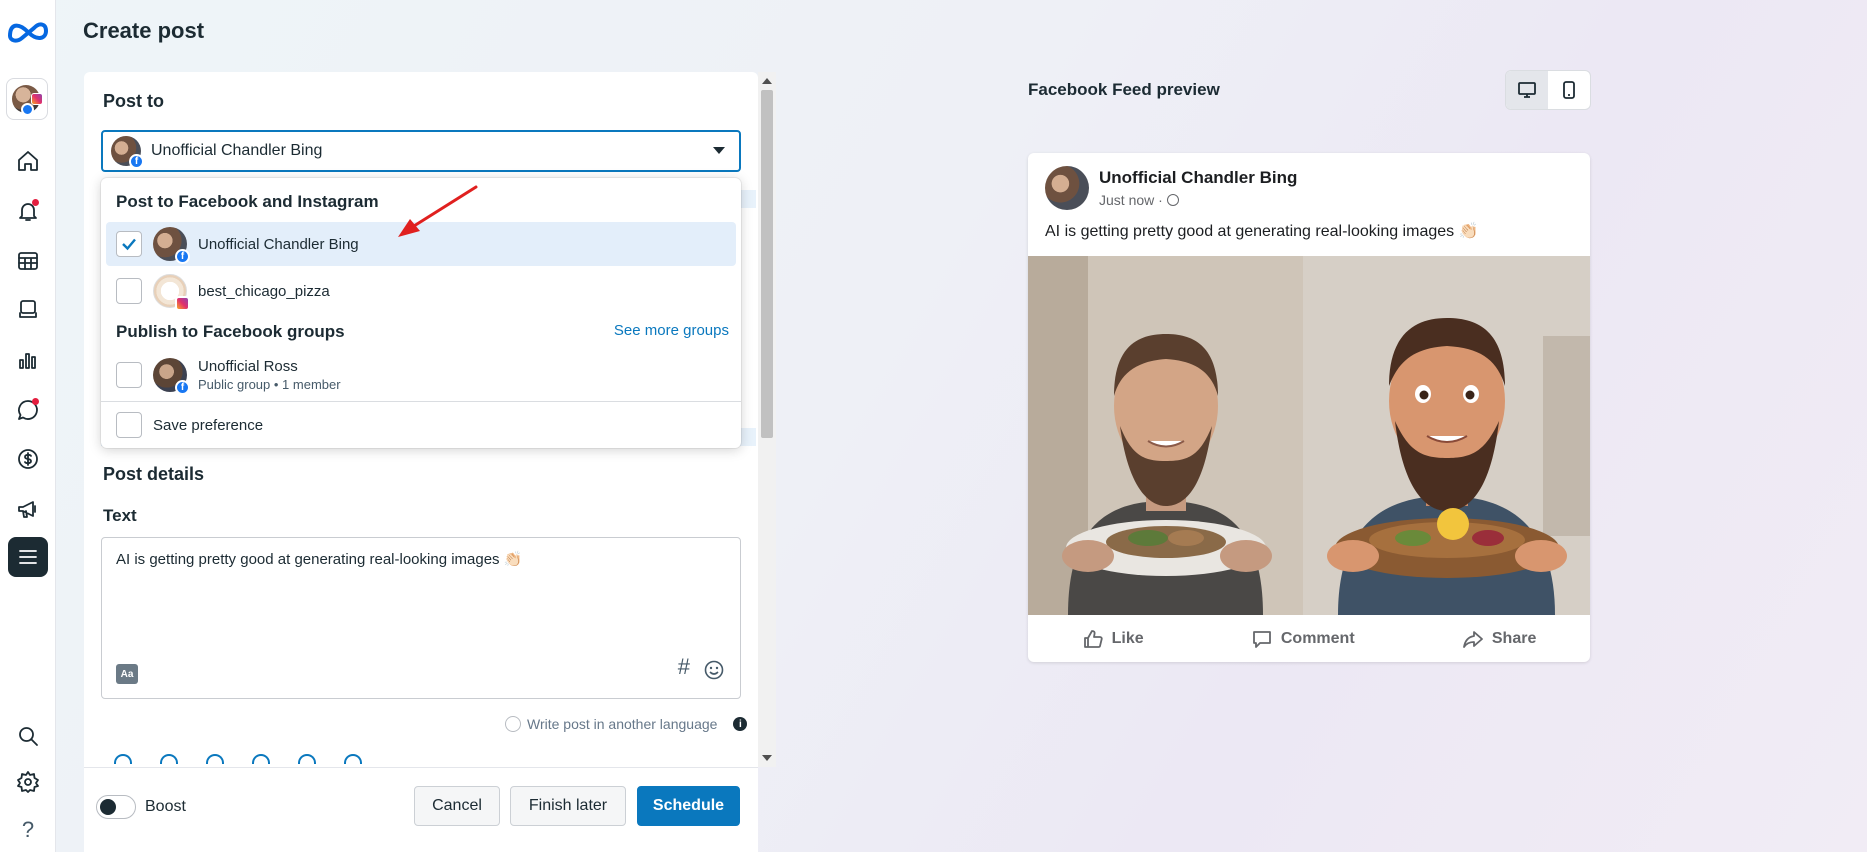 The width and height of the screenshot is (1867, 852). What do you see at coordinates (671, 330) in the screenshot?
I see `see-more-groups-link: See more groups` at bounding box center [671, 330].